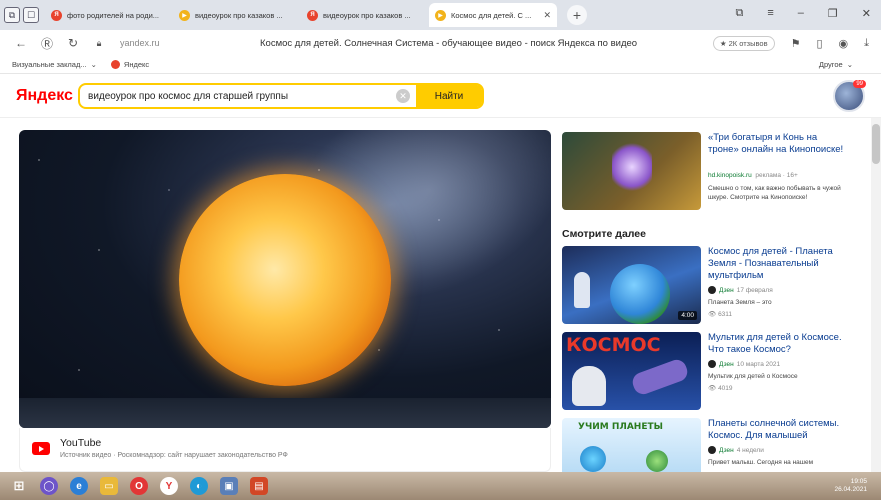  What do you see at coordinates (720, 388) in the screenshot?
I see `video-views: 👁︎ 4019` at bounding box center [720, 388].